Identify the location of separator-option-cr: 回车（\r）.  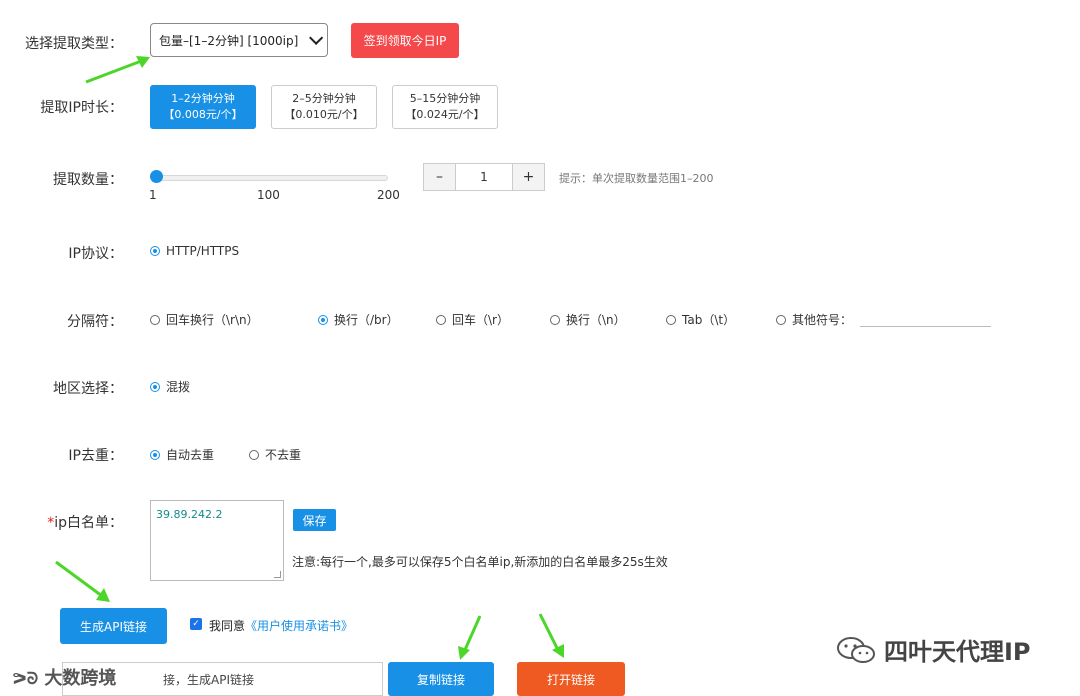
(472, 319).